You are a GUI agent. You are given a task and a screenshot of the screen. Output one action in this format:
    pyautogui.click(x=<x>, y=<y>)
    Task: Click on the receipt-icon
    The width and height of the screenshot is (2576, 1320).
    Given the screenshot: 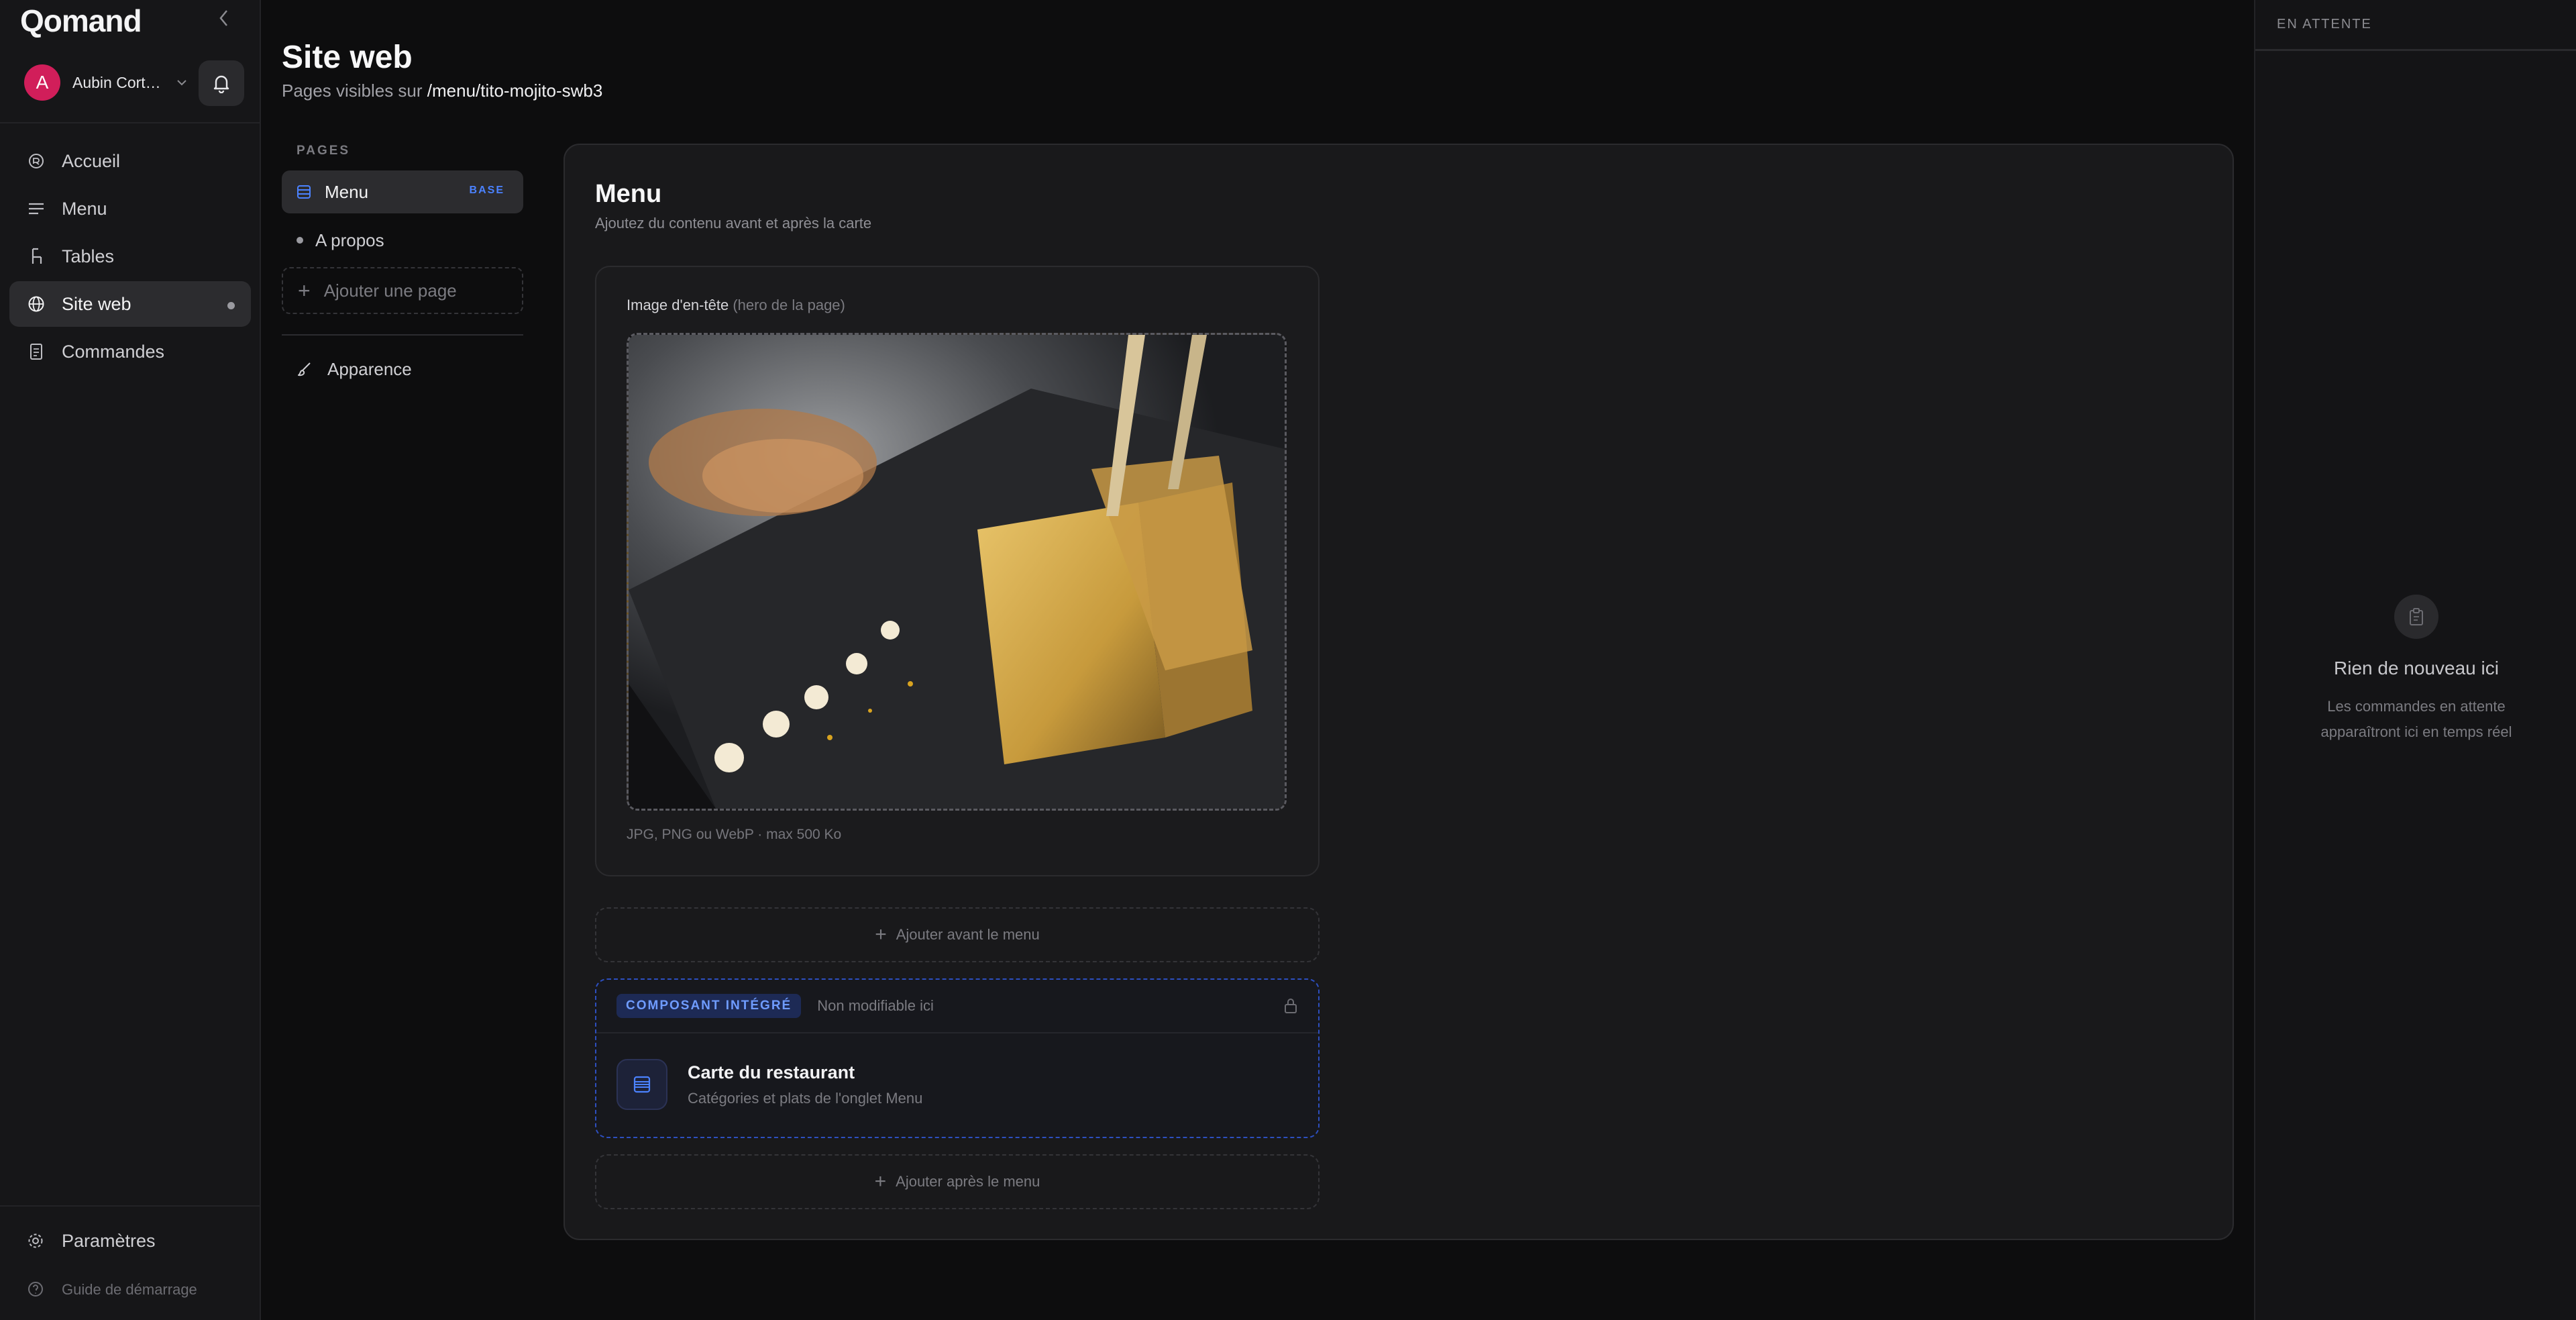 What is the action you would take?
    pyautogui.click(x=36, y=351)
    